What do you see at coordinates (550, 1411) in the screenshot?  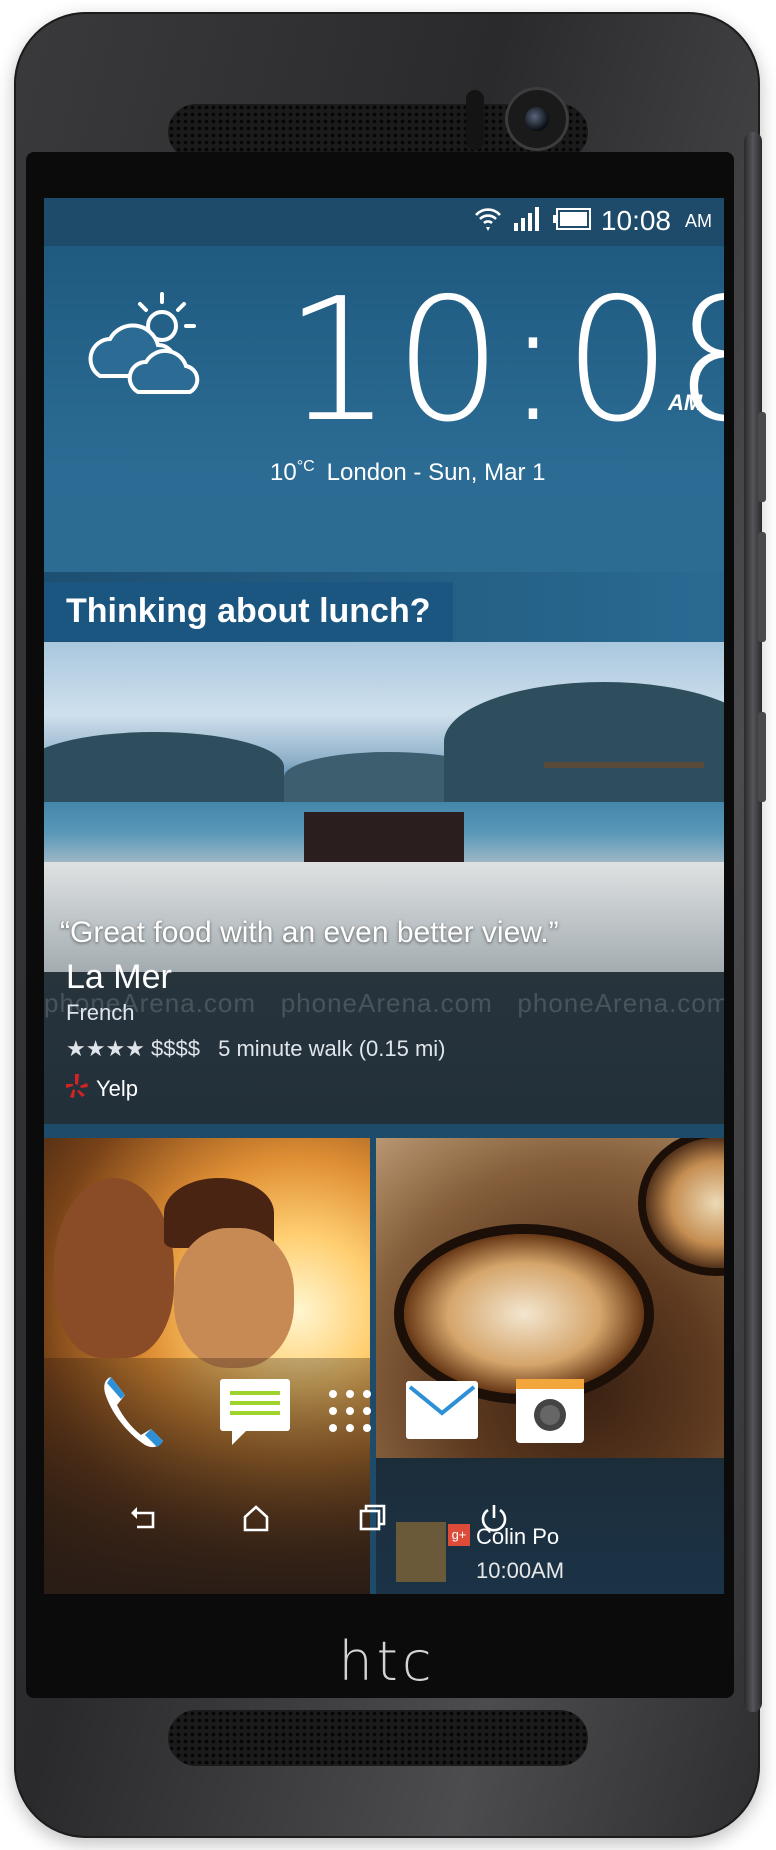 I see `camera-app-icon` at bounding box center [550, 1411].